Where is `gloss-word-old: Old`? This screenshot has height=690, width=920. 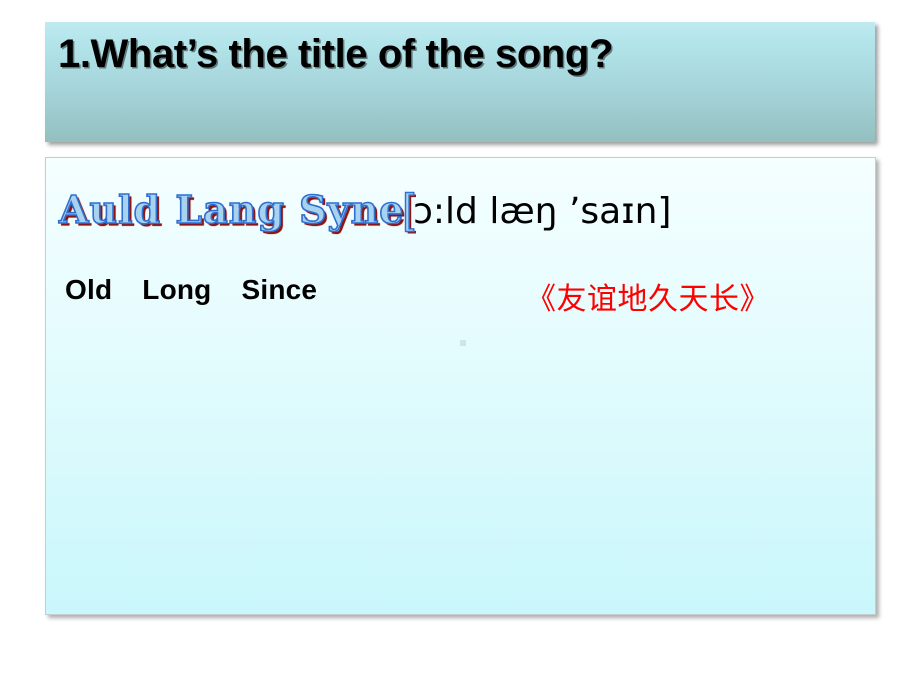 gloss-word-old: Old is located at coordinates (89, 289).